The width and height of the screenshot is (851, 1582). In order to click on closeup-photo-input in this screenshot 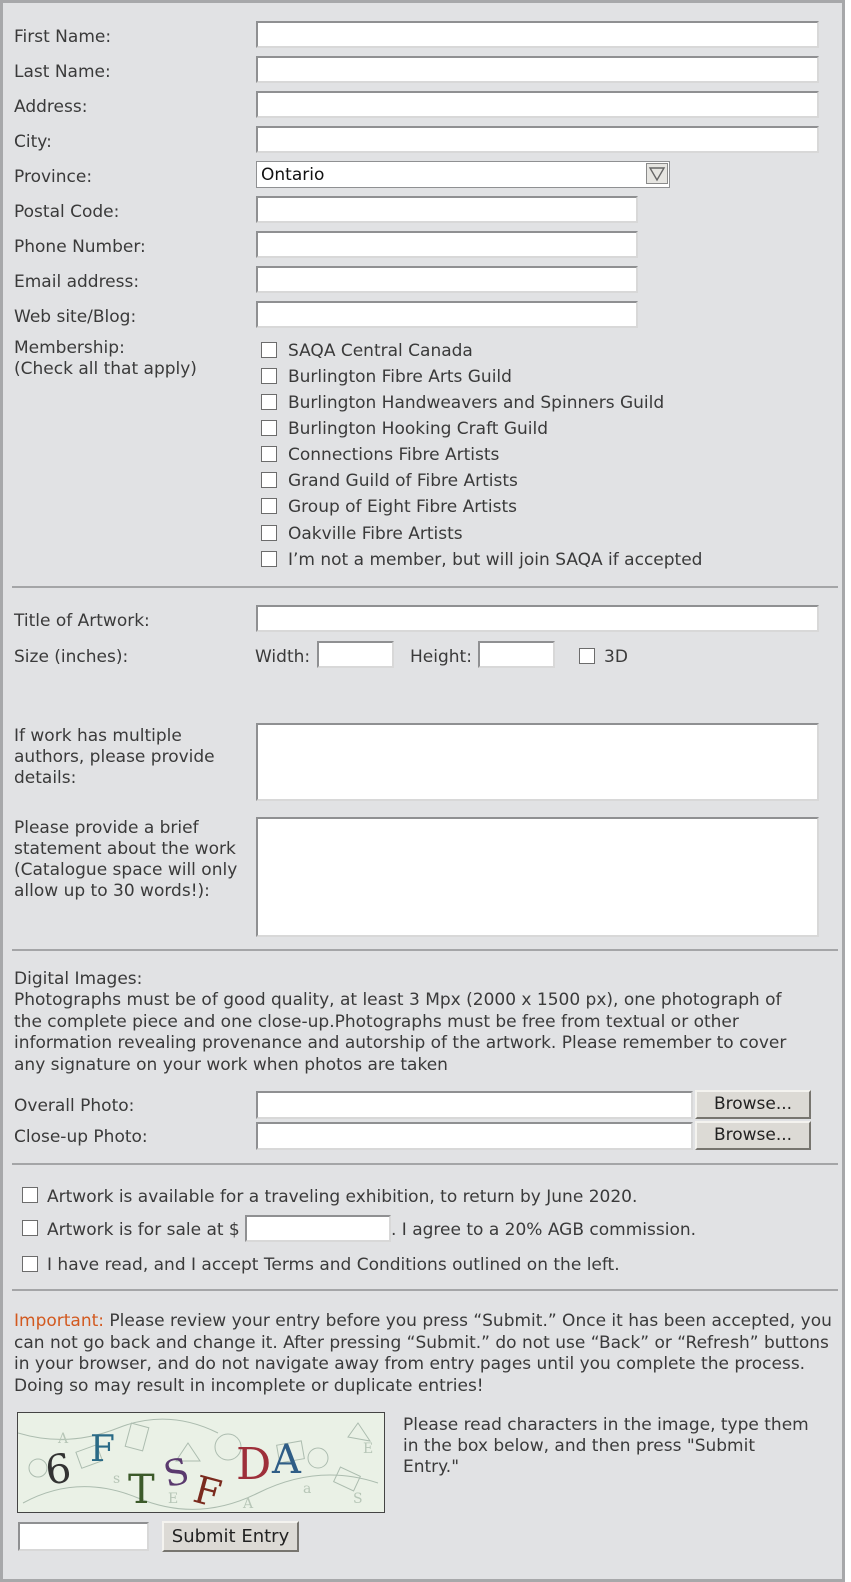, I will do `click(474, 1136)`.